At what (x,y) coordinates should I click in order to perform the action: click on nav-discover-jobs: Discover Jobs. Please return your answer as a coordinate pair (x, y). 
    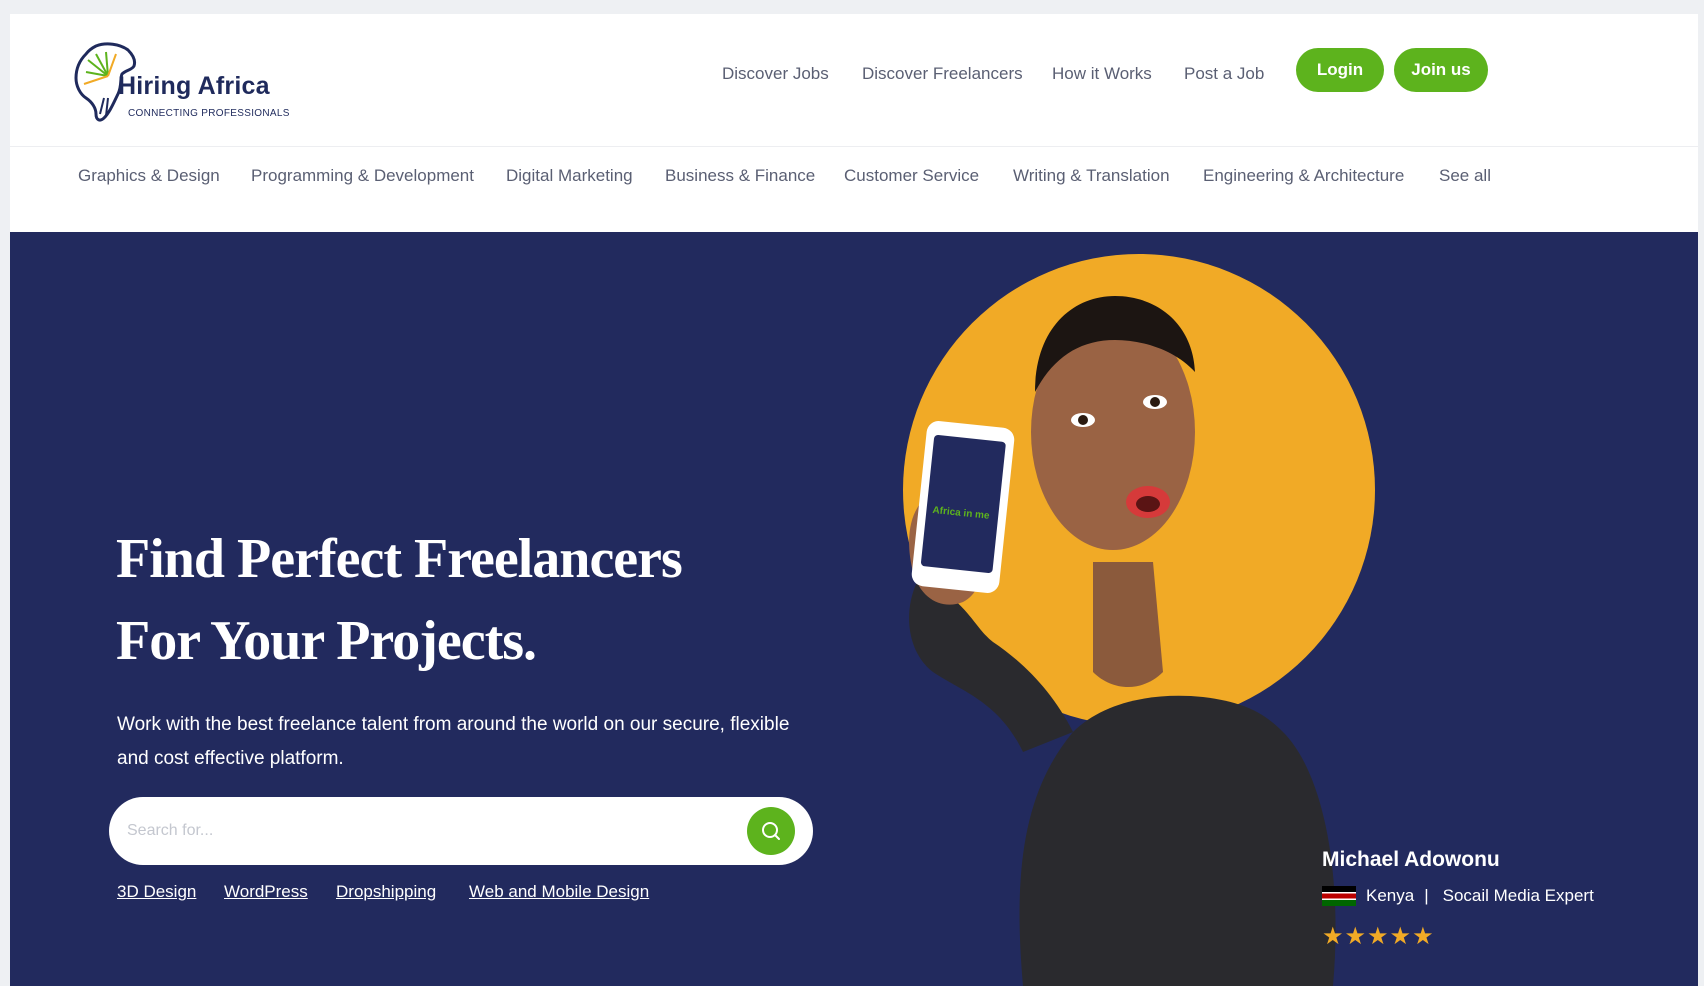
    Looking at the image, I should click on (775, 74).